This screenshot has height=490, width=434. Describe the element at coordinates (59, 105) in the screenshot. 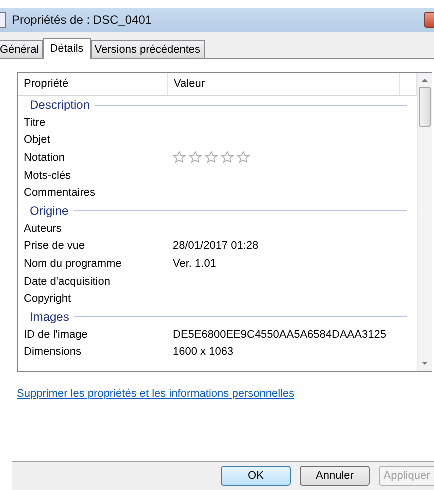

I see `section-heading: Description` at that location.